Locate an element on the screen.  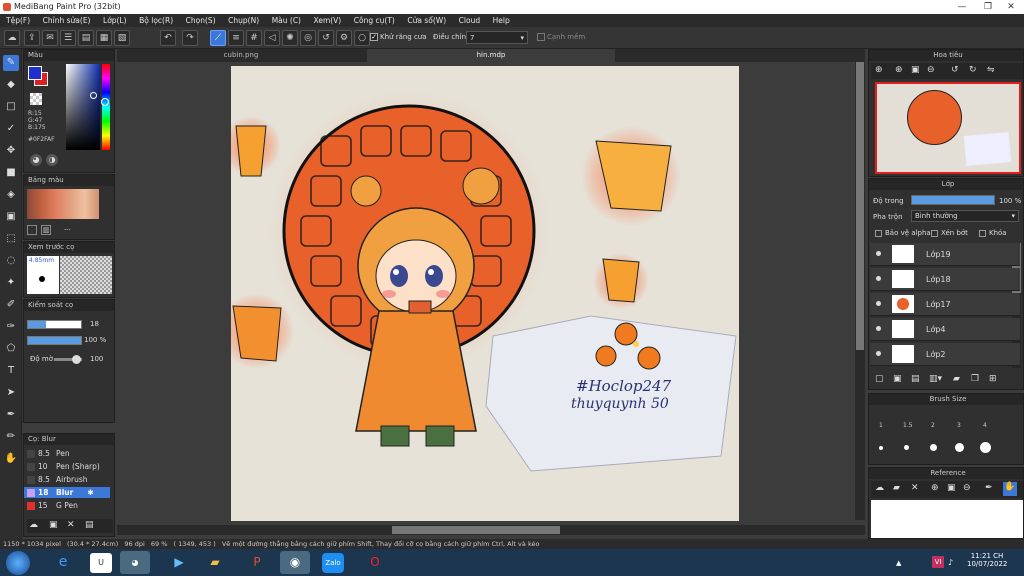
select-eraser-icon: ✑ is located at coordinates (11, 327).